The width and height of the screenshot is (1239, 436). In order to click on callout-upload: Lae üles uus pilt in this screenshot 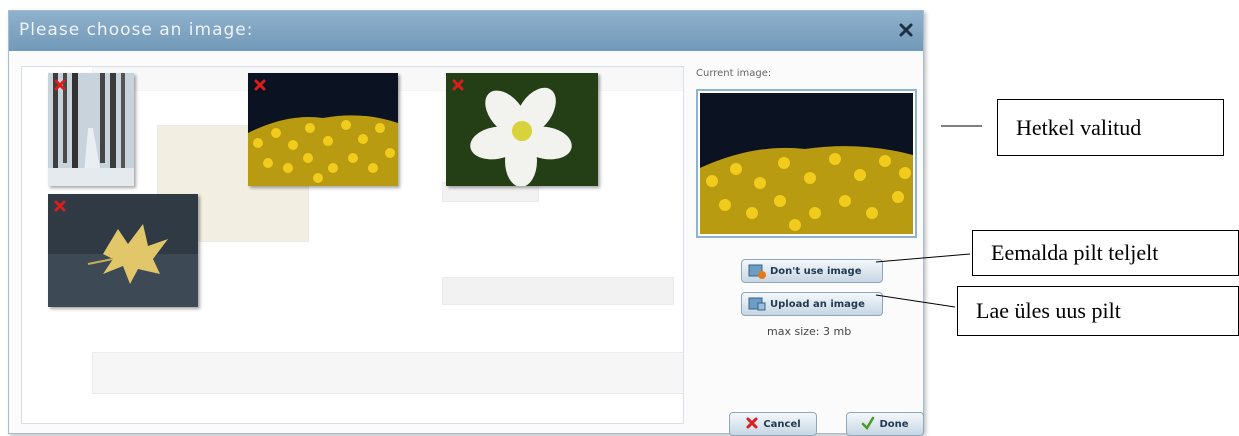, I will do `click(1098, 311)`.